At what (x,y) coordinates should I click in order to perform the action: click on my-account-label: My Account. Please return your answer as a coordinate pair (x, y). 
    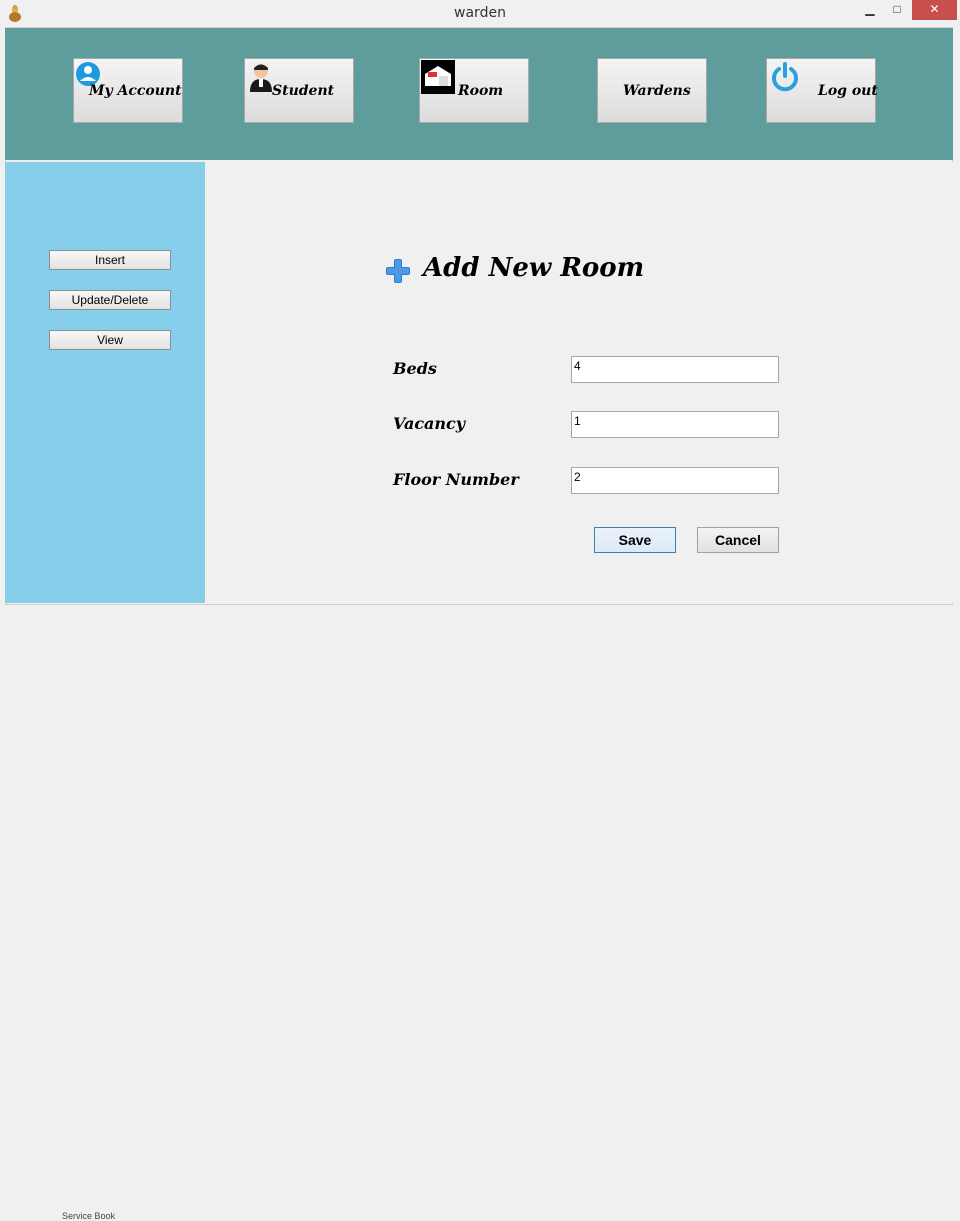
    Looking at the image, I should click on (135, 91).